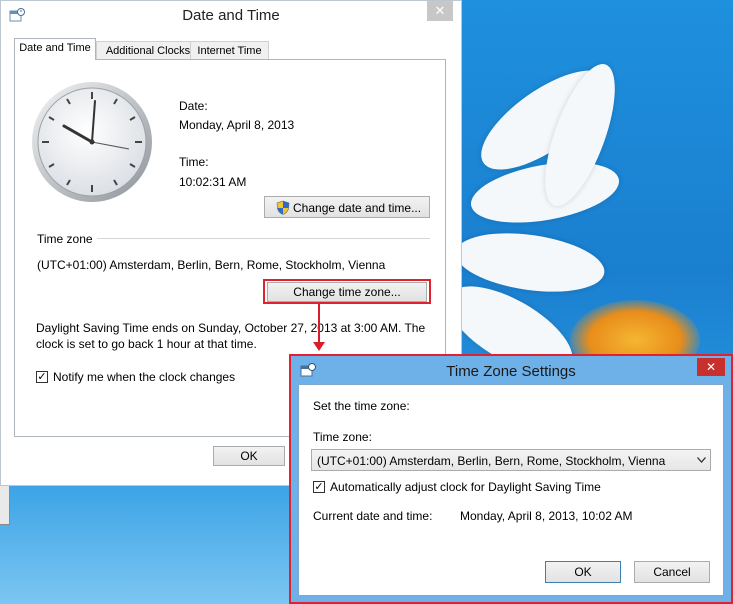 The height and width of the screenshot is (604, 733). Describe the element at coordinates (194, 162) in the screenshot. I see `time-label: Time:` at that location.